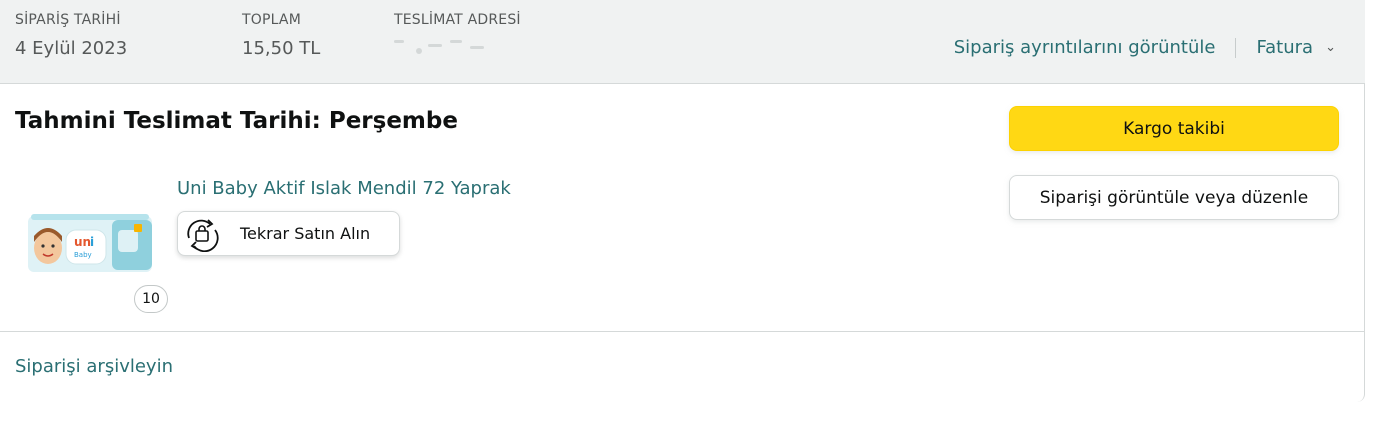  Describe the element at coordinates (442, 48) in the screenshot. I see `delivery-address-redacted` at that location.